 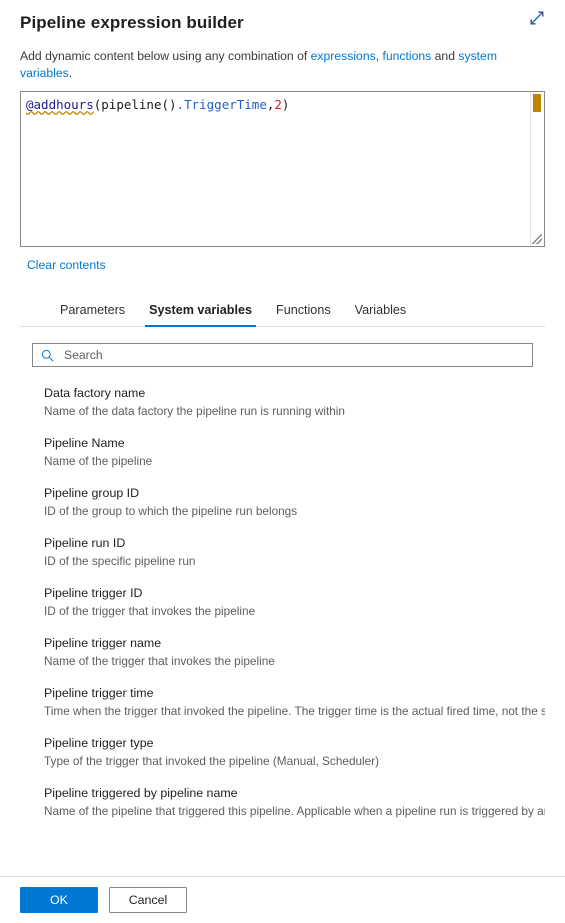 What do you see at coordinates (131, 104) in the screenshot?
I see `token-identifier: pipeline` at bounding box center [131, 104].